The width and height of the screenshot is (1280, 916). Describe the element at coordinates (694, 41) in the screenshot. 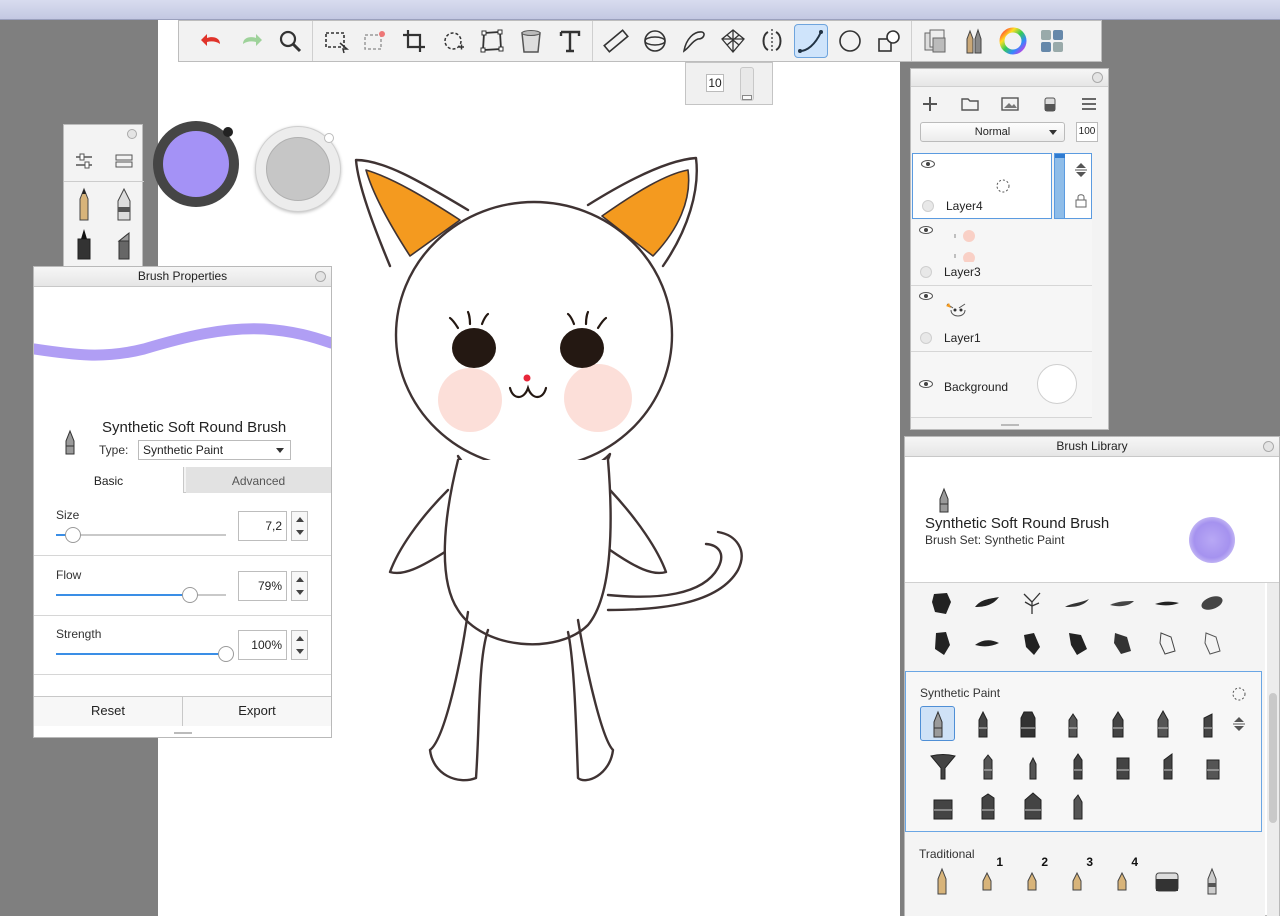

I see `french-curve-icon` at that location.